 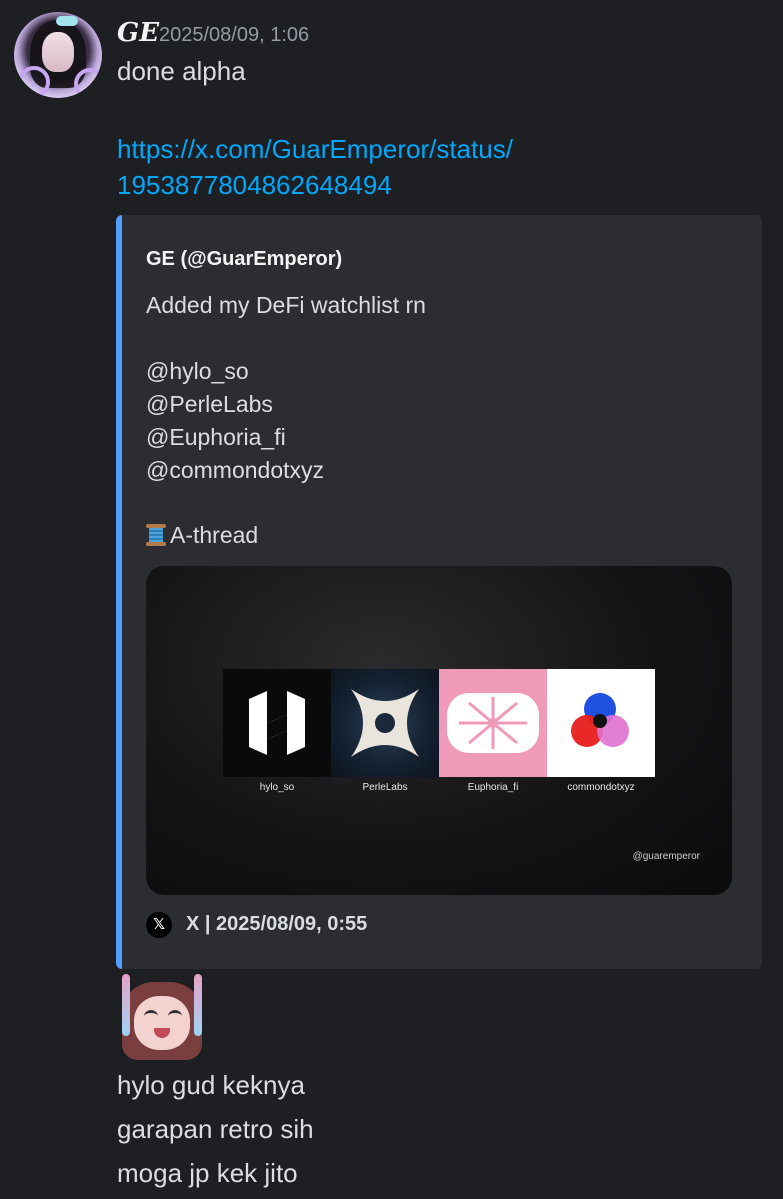 I want to click on anime-sticker, so click(x=162, y=1017).